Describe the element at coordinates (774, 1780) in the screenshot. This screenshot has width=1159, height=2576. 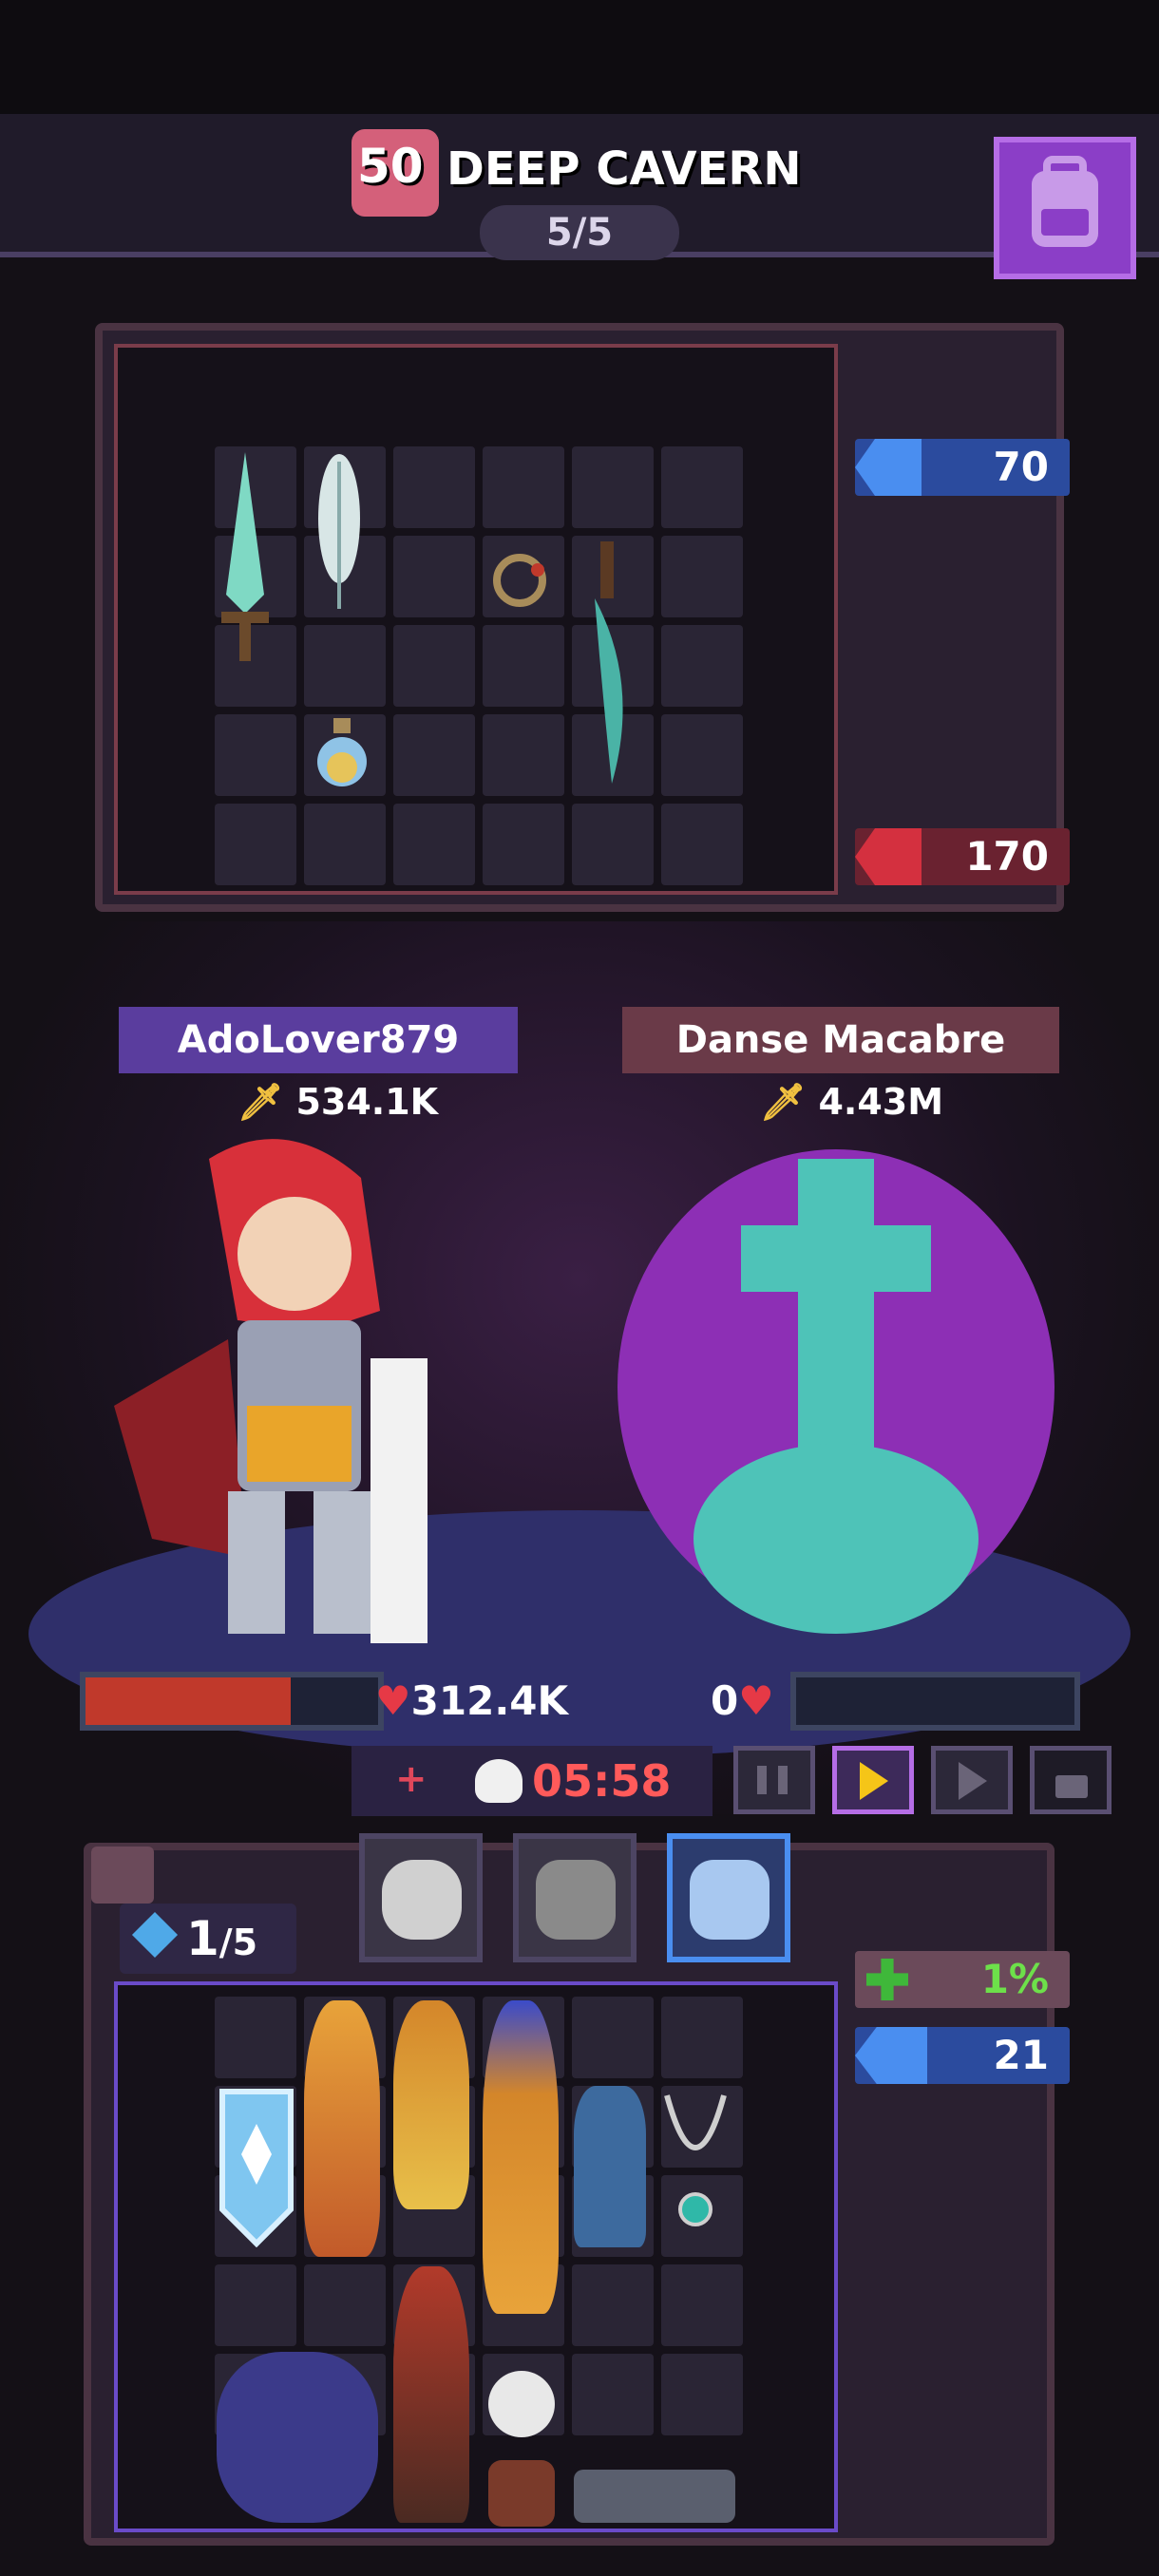
I see `pause-button` at that location.